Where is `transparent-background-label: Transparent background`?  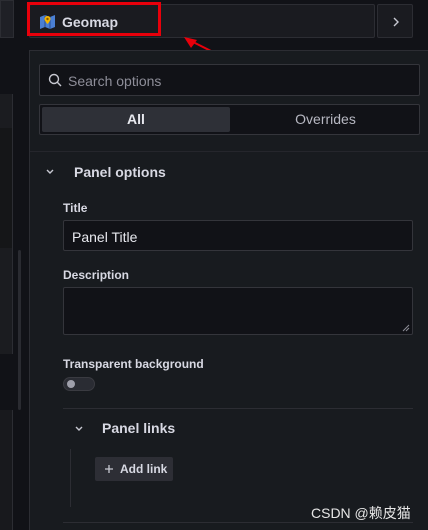 transparent-background-label: Transparent background is located at coordinates (133, 364).